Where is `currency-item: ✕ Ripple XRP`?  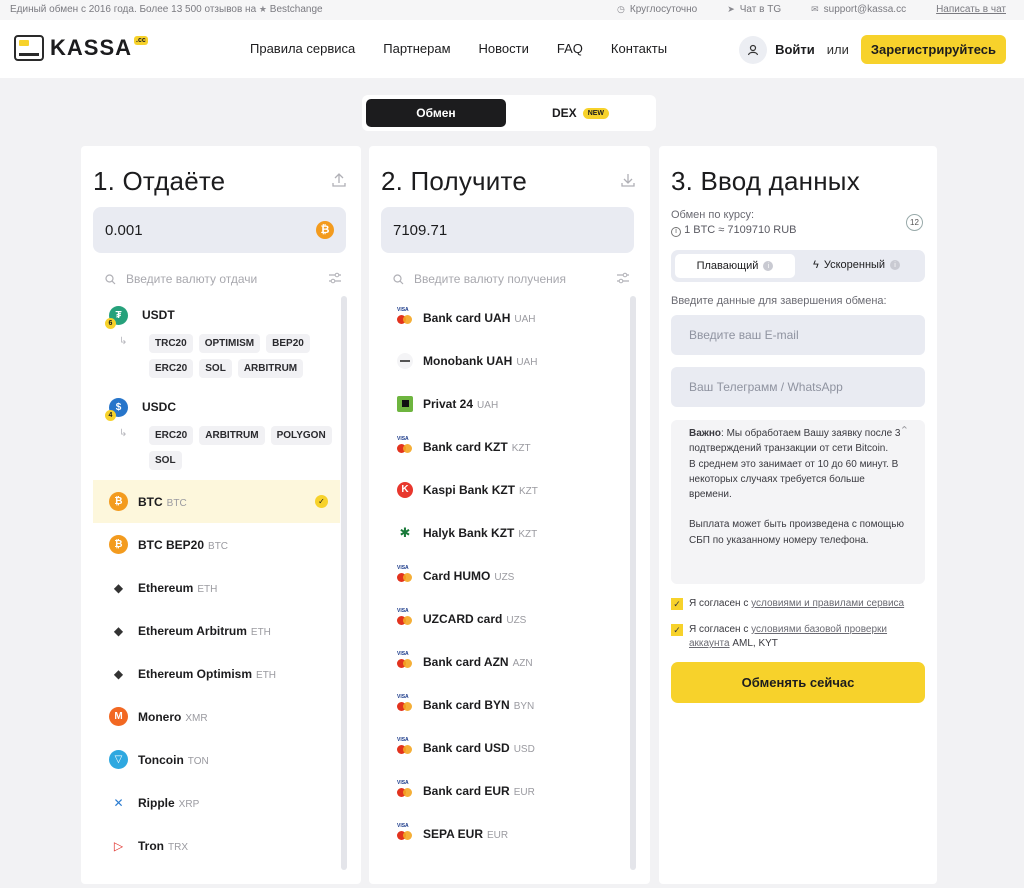
currency-item: ✕ Ripple XRP is located at coordinates (216, 802).